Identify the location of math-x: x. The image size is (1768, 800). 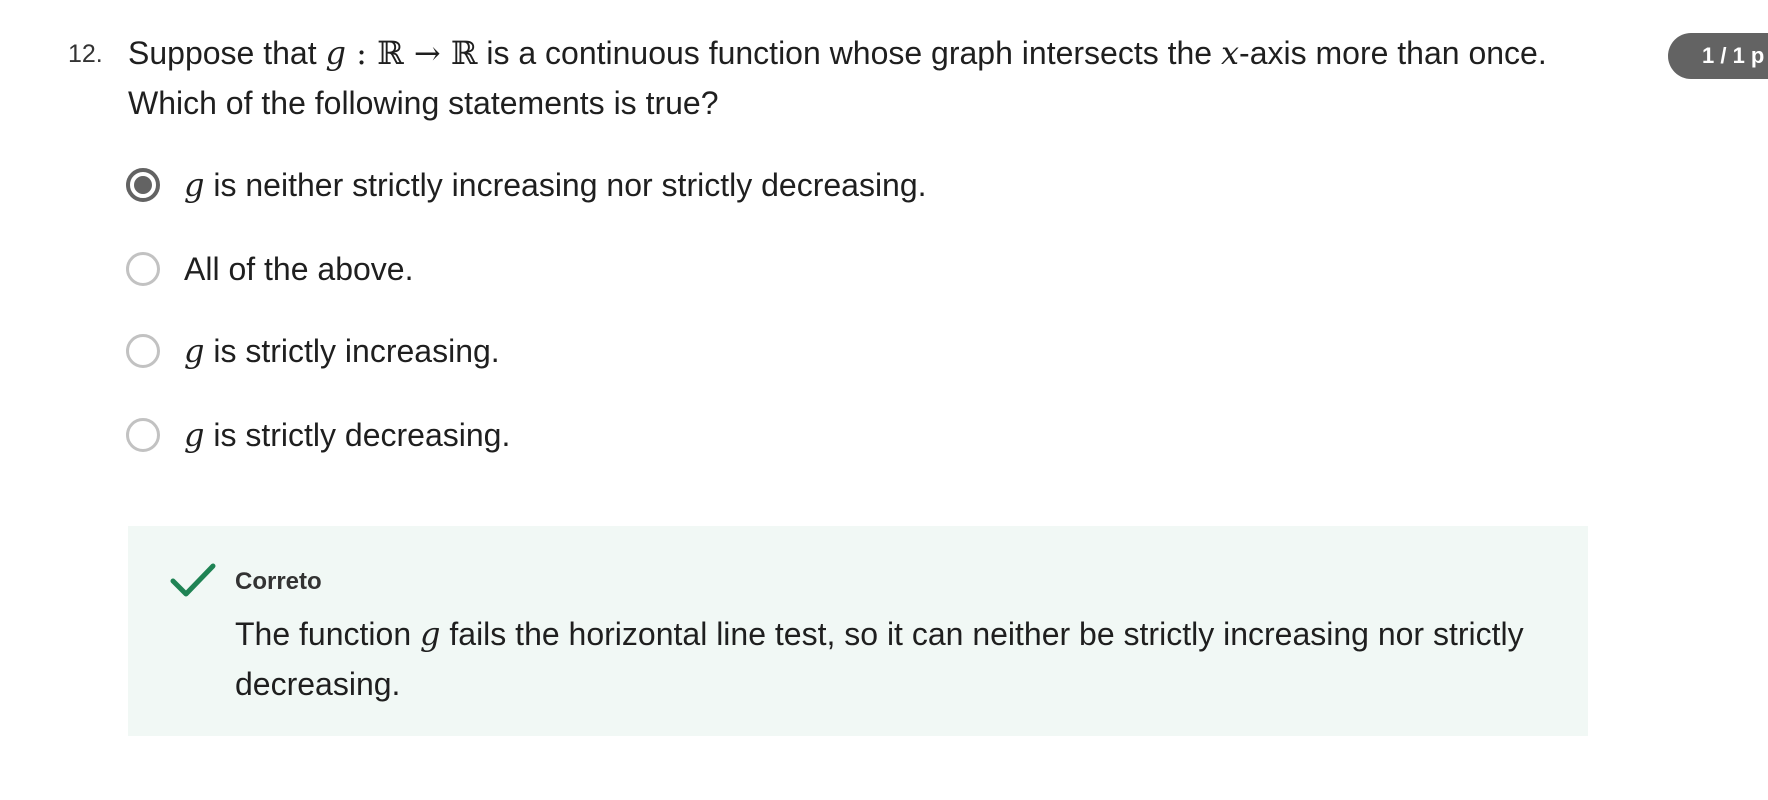
(1230, 53).